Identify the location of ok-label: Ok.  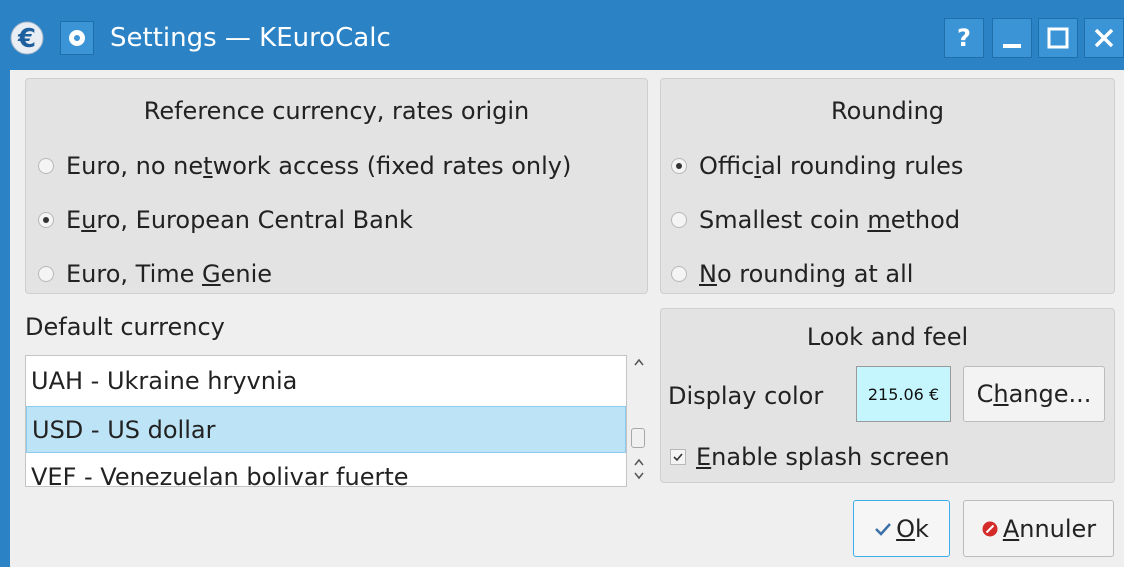
(912, 528).